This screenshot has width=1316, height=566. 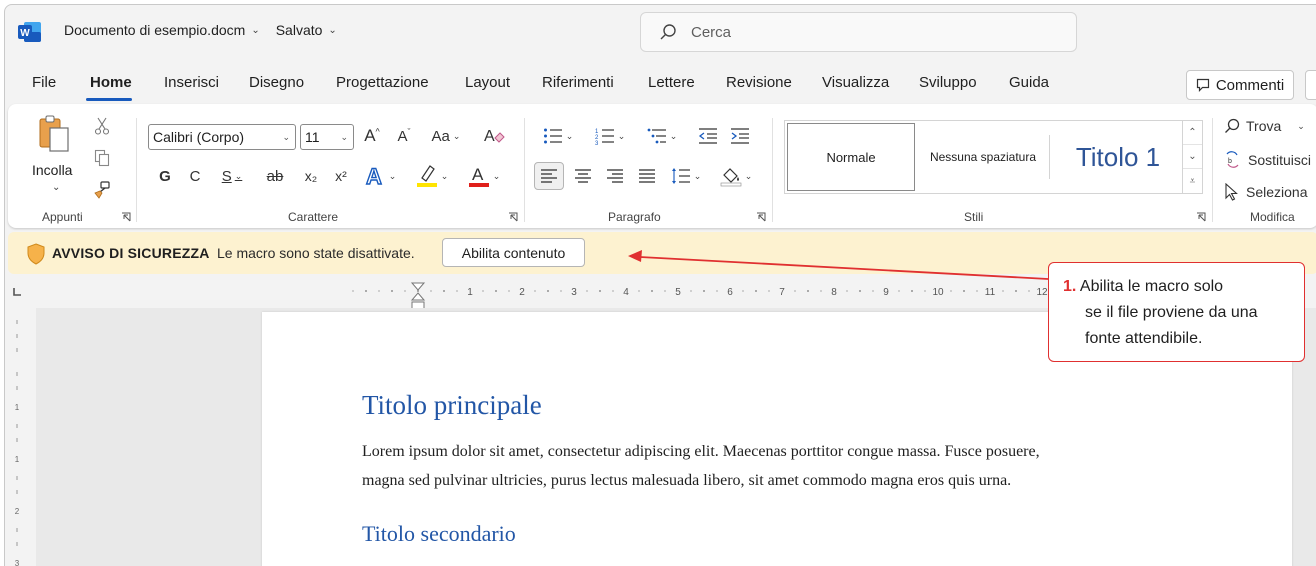 I want to click on align-left-button, so click(x=549, y=176).